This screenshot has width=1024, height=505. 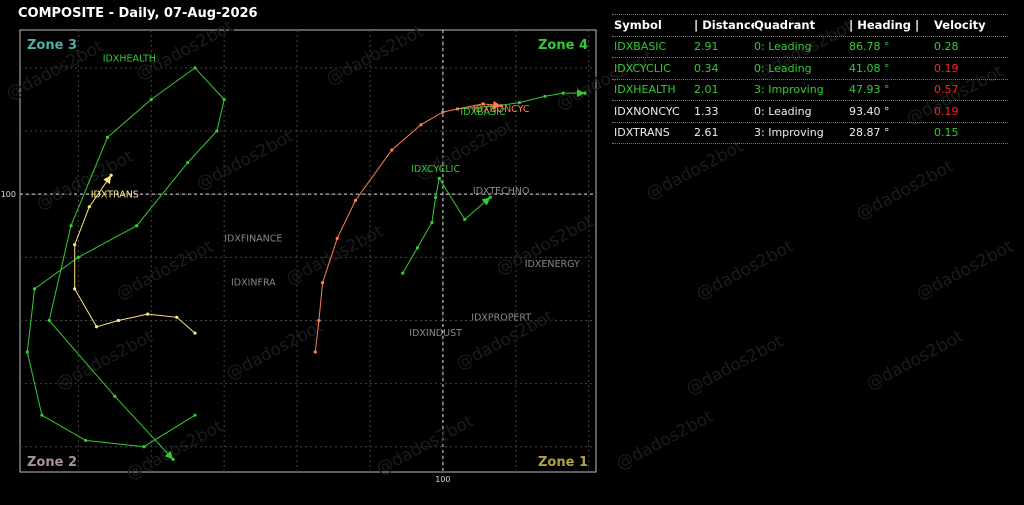 I want to click on row-velocity: 0.28, so click(x=946, y=47).